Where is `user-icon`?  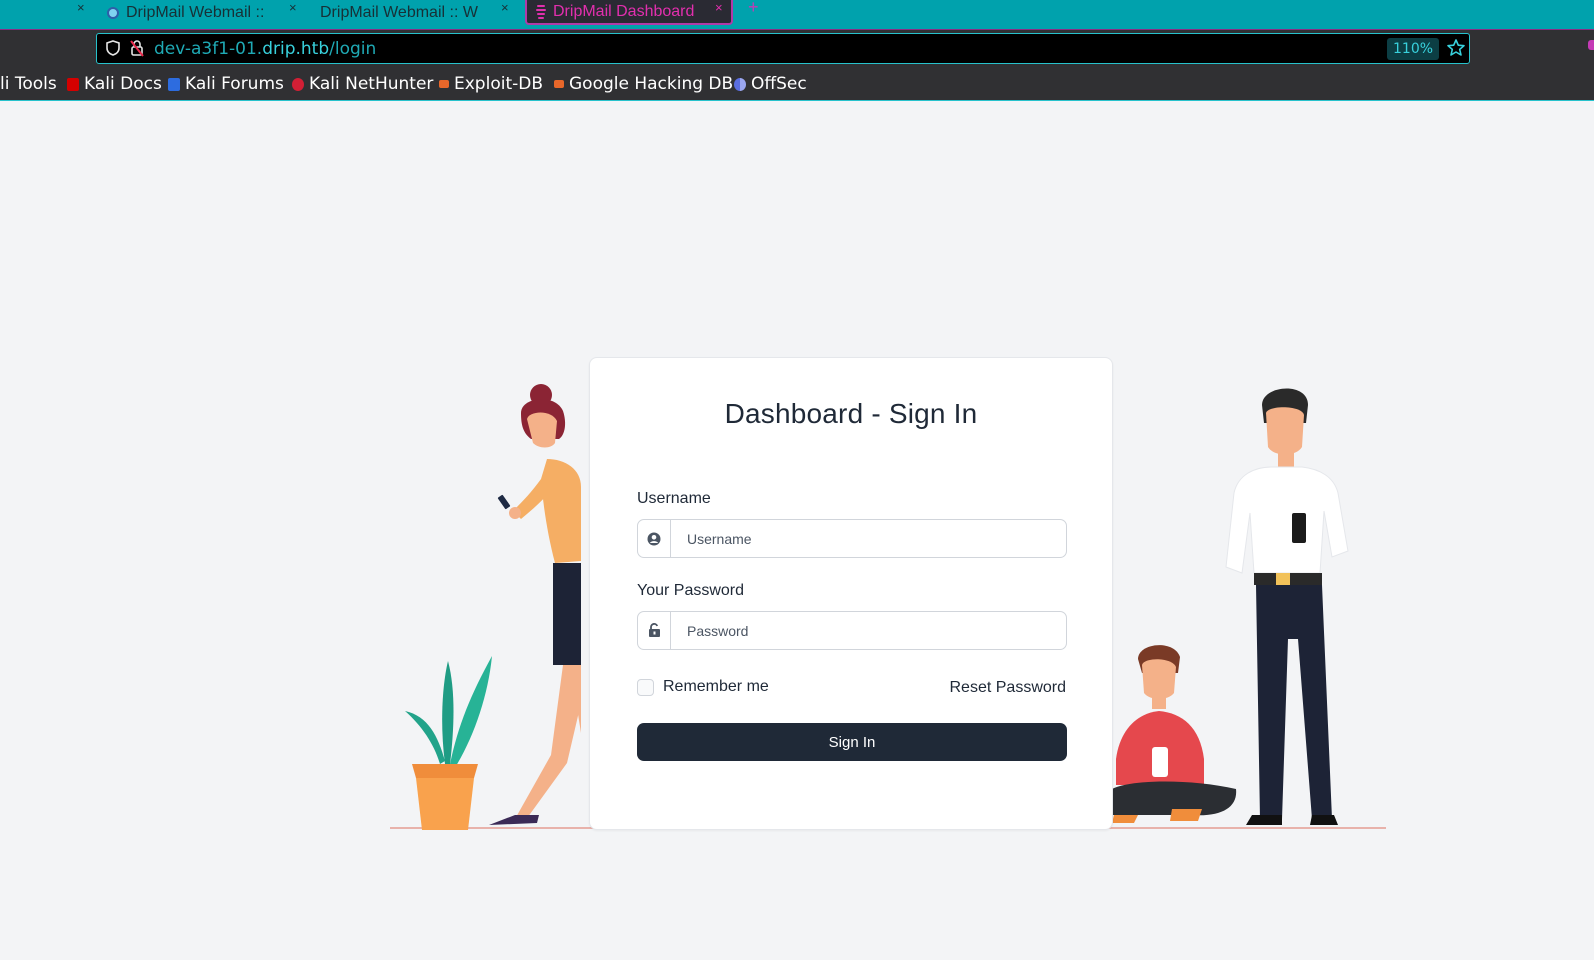 user-icon is located at coordinates (654, 538).